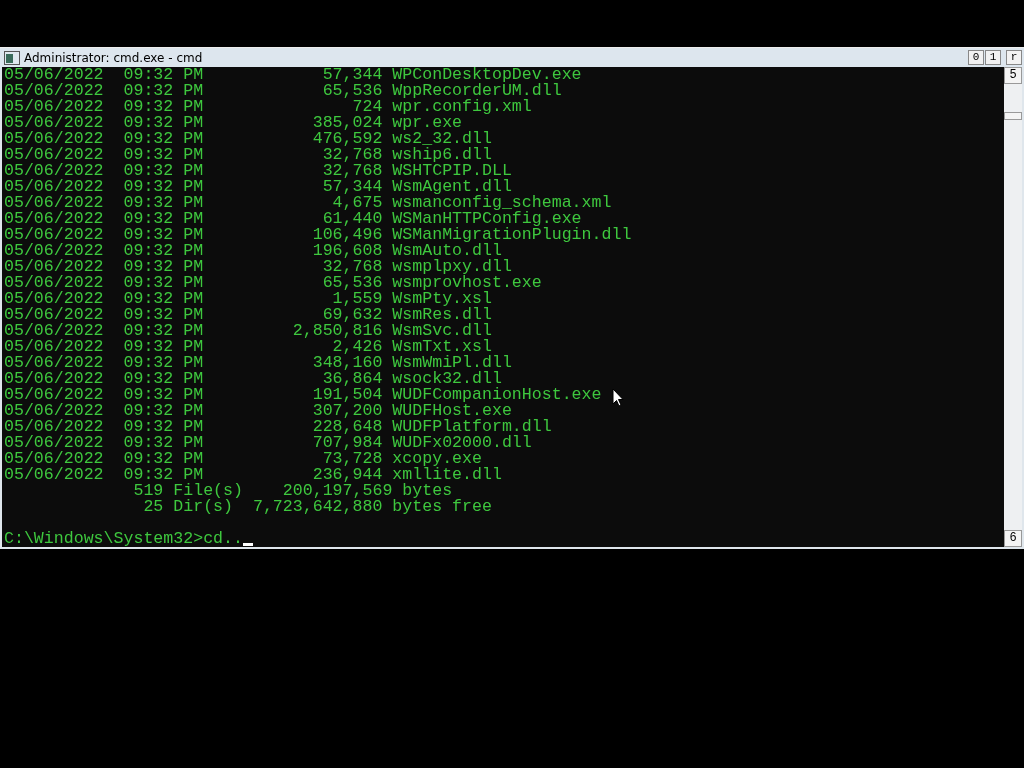  What do you see at coordinates (317, 507) in the screenshot?
I see `console-line: 25 Dir(s) 7,723,642,880 bytes free` at bounding box center [317, 507].